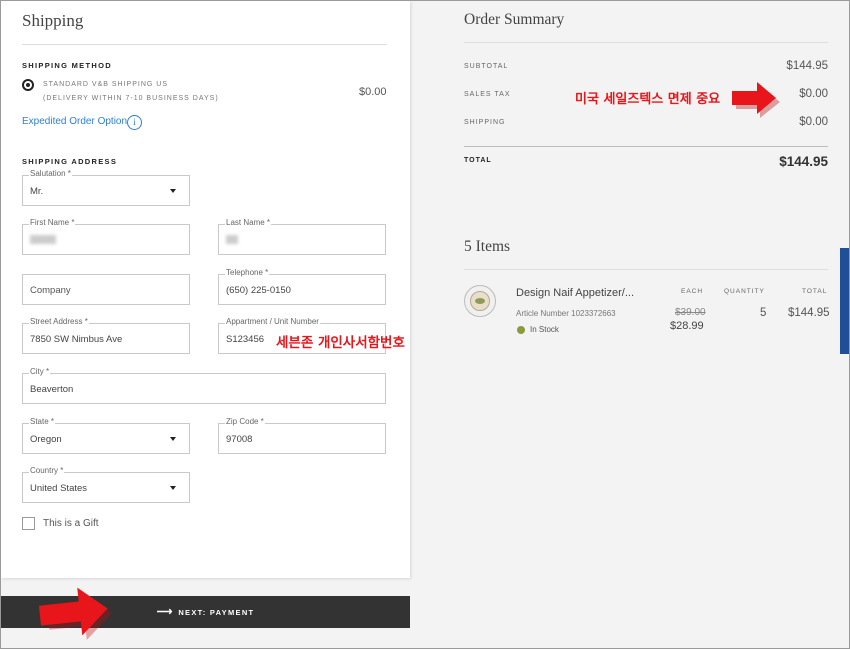 The height and width of the screenshot is (649, 850). I want to click on items-title: 5 Items, so click(487, 246).